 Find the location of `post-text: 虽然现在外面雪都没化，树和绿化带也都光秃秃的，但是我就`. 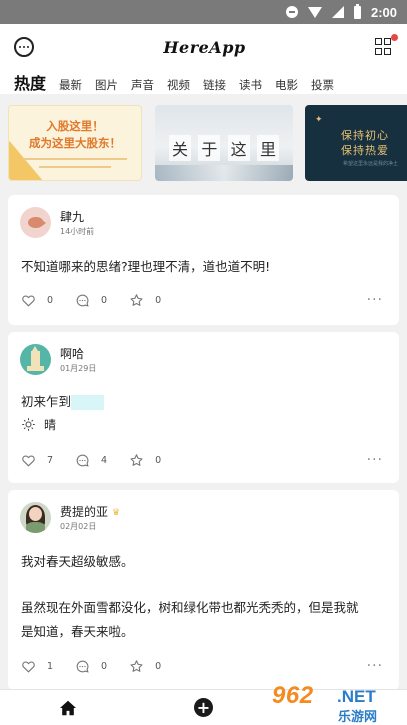

post-text: 虽然现在外面雪都没化，树和绿化带也都光秃秃的，但是我就 is located at coordinates (190, 607).